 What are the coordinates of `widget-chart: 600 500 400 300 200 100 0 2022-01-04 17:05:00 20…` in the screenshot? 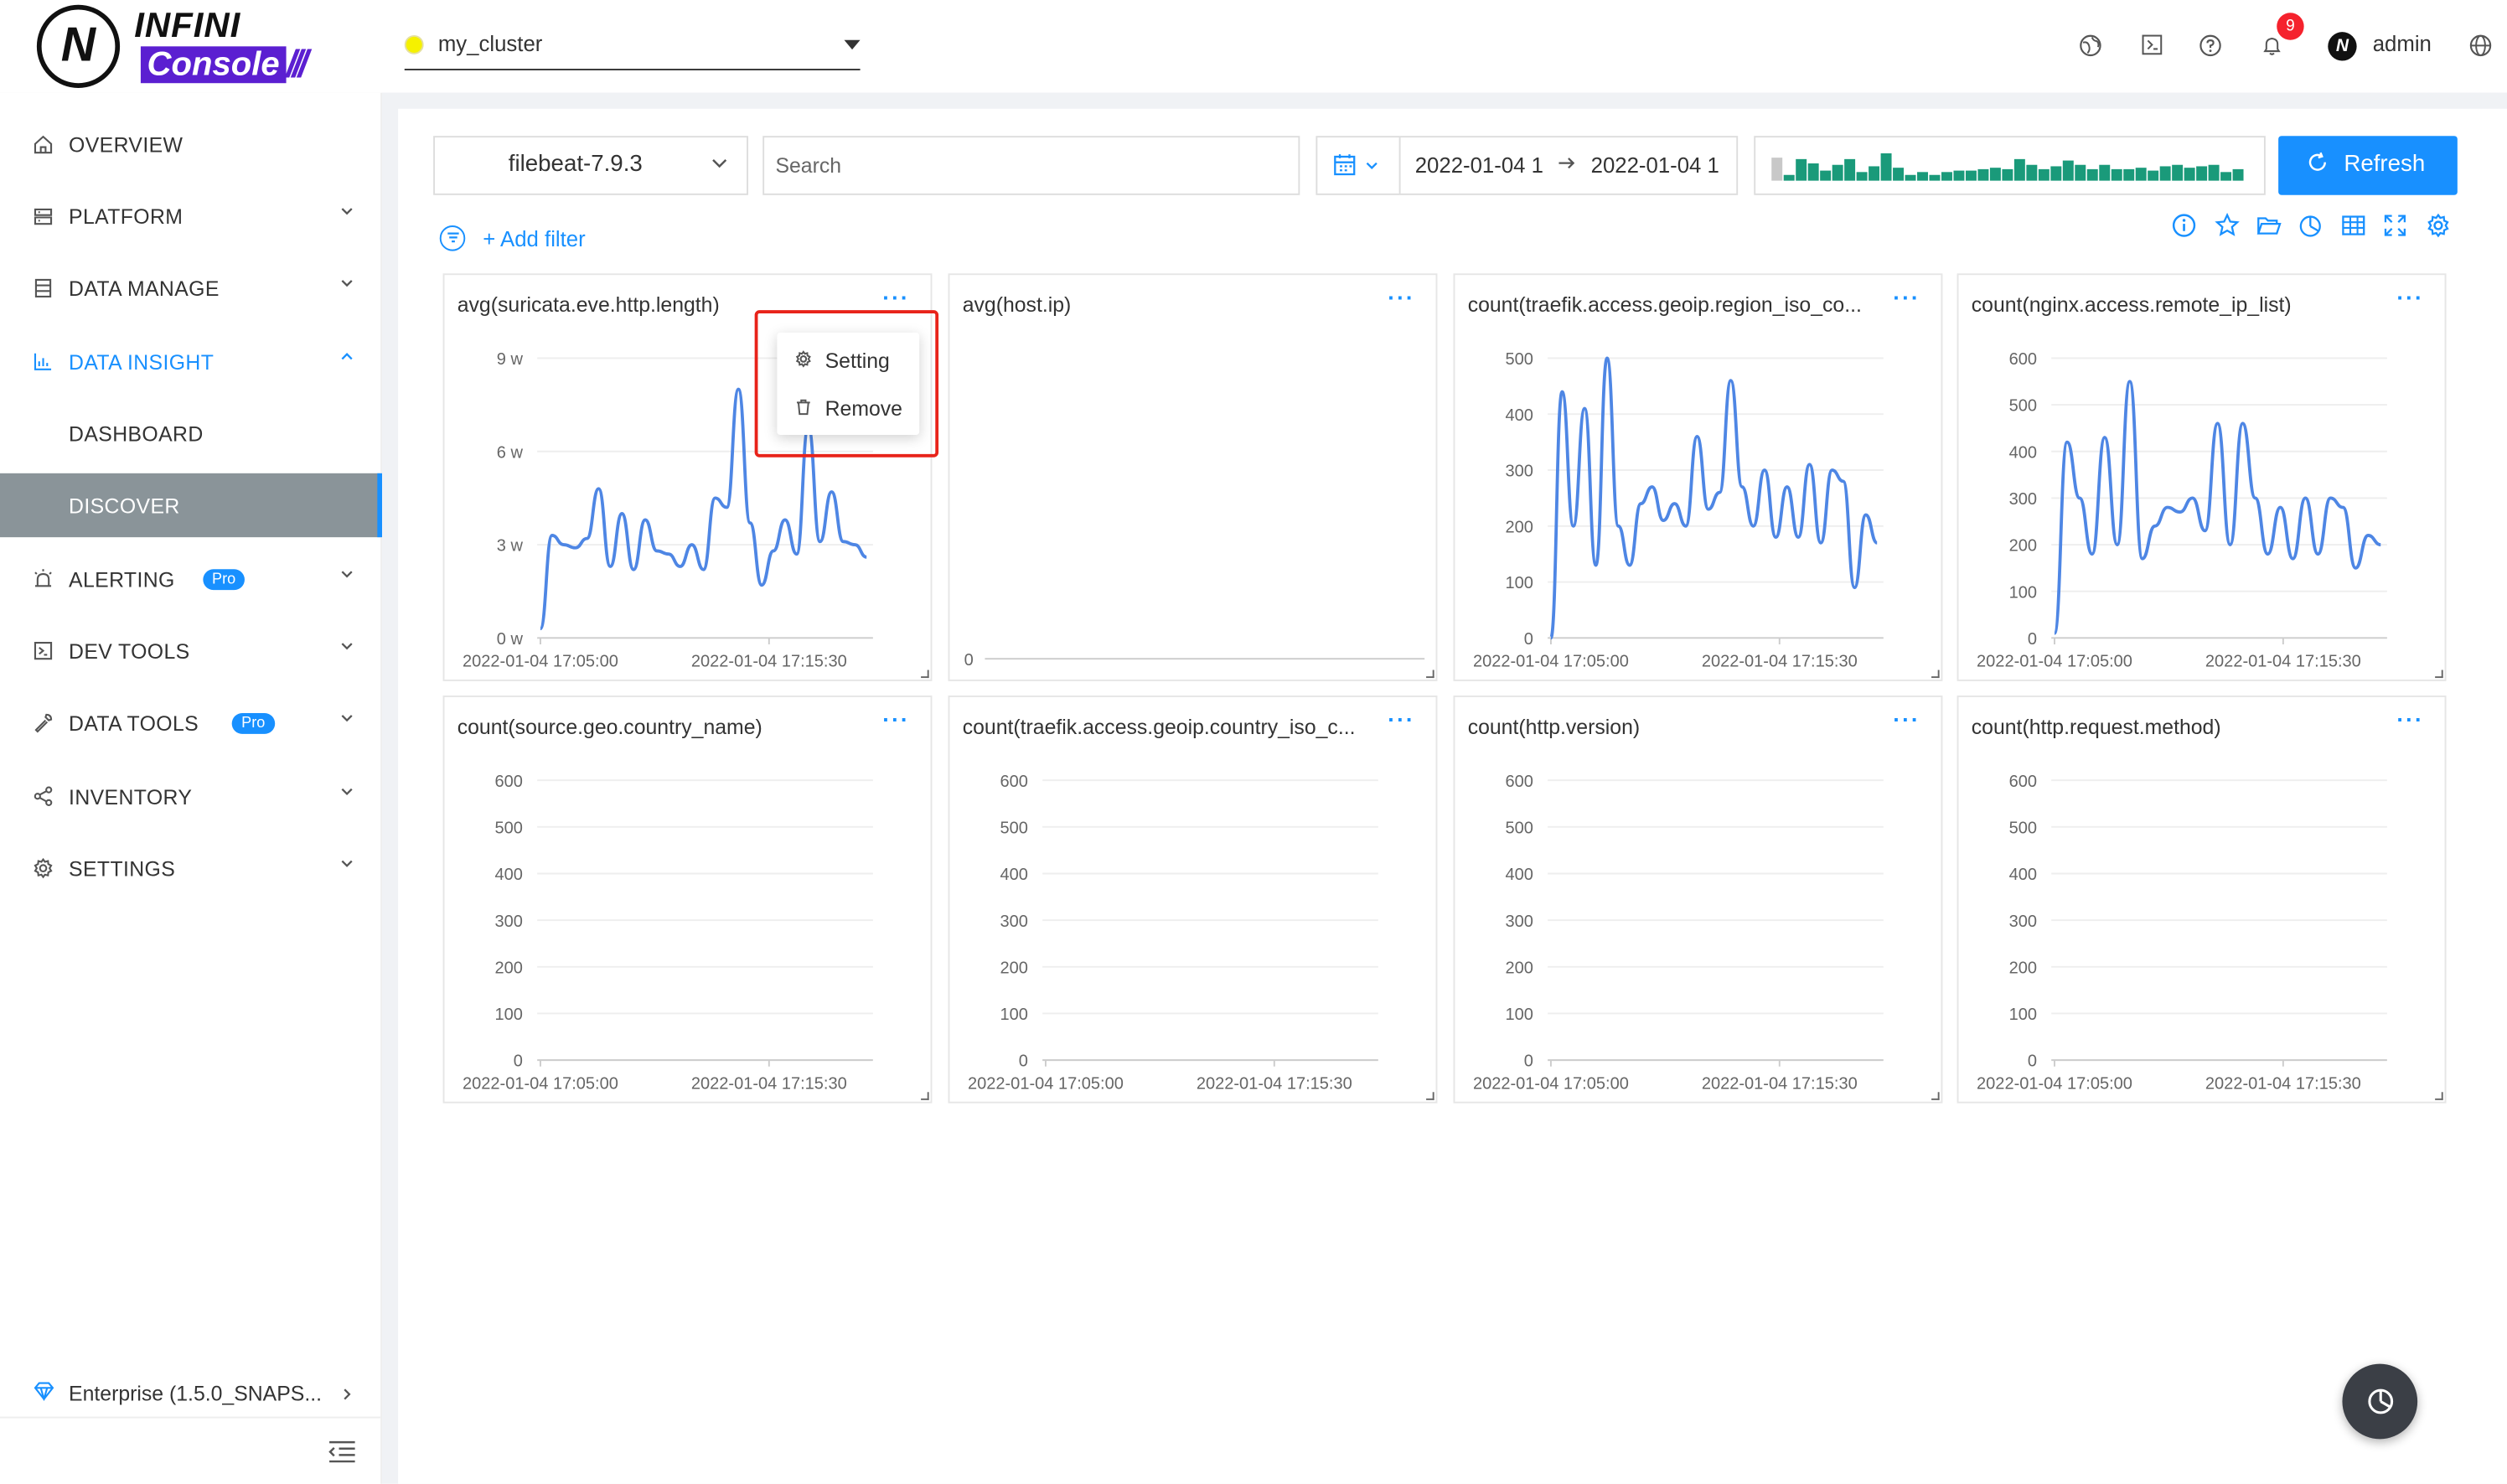 It's located at (2182, 510).